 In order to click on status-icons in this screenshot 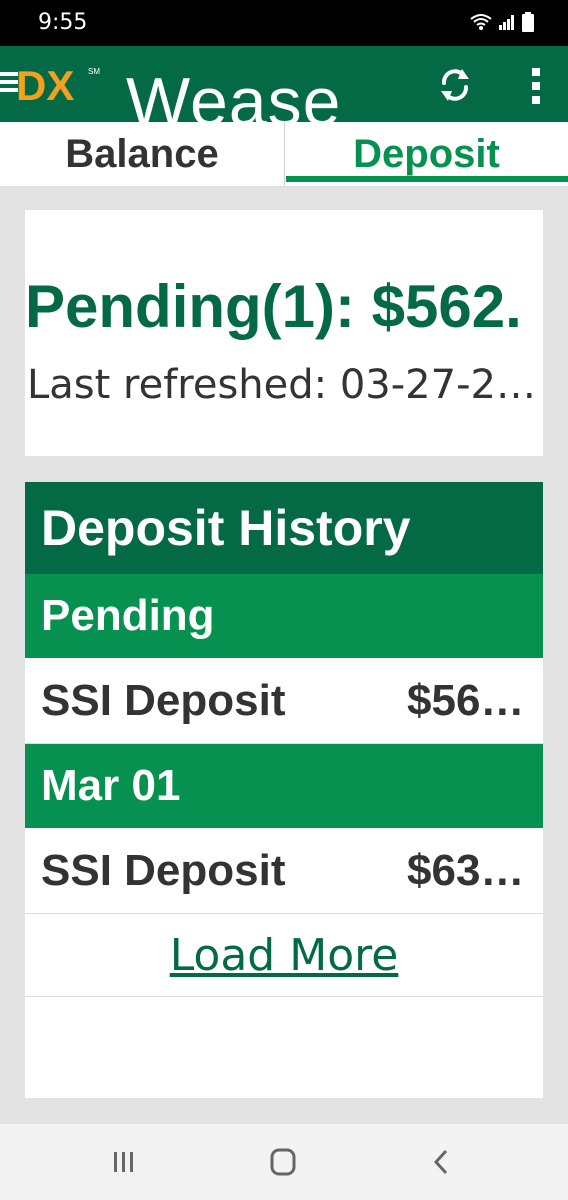, I will do `click(502, 22)`.